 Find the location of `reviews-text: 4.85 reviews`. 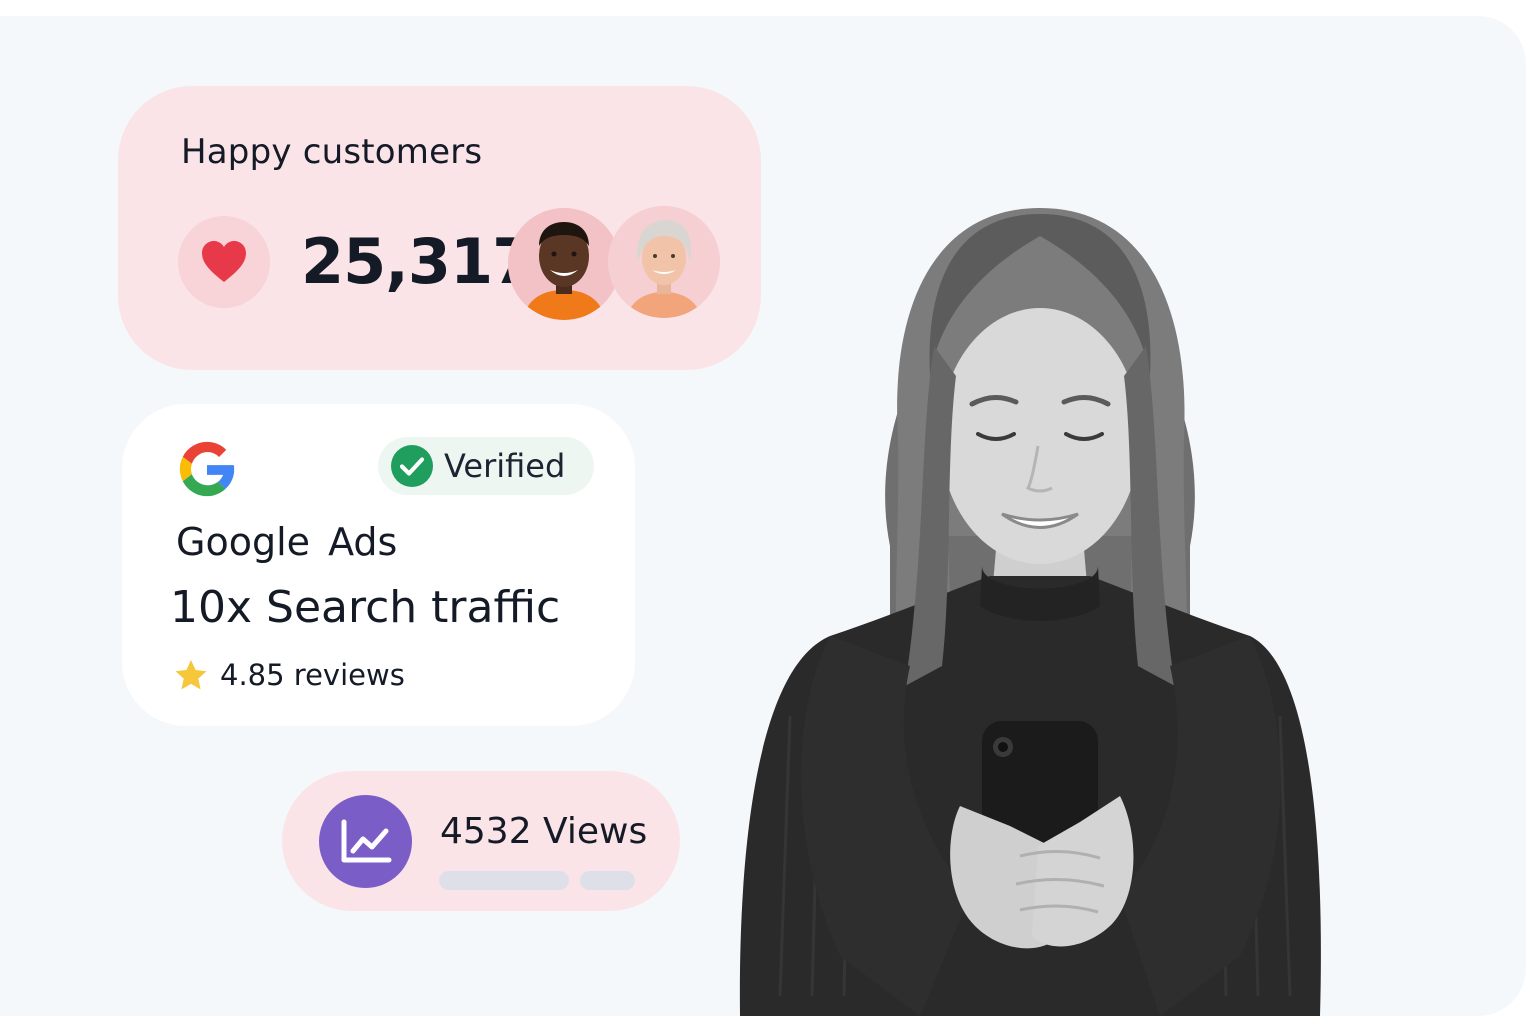

reviews-text: 4.85 reviews is located at coordinates (312, 675).